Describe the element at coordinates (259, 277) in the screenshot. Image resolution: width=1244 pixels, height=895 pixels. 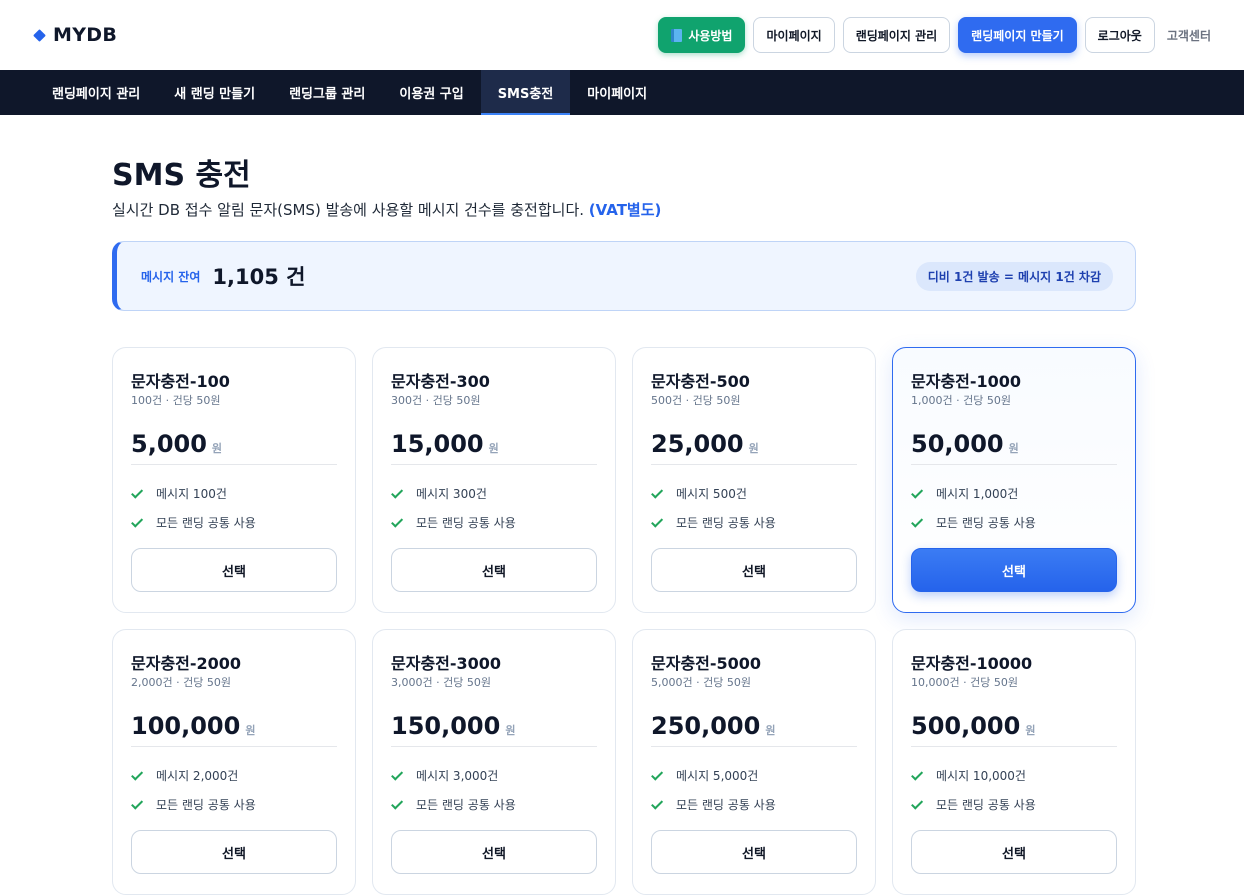
I see `balance-value: 1,105 건` at that location.